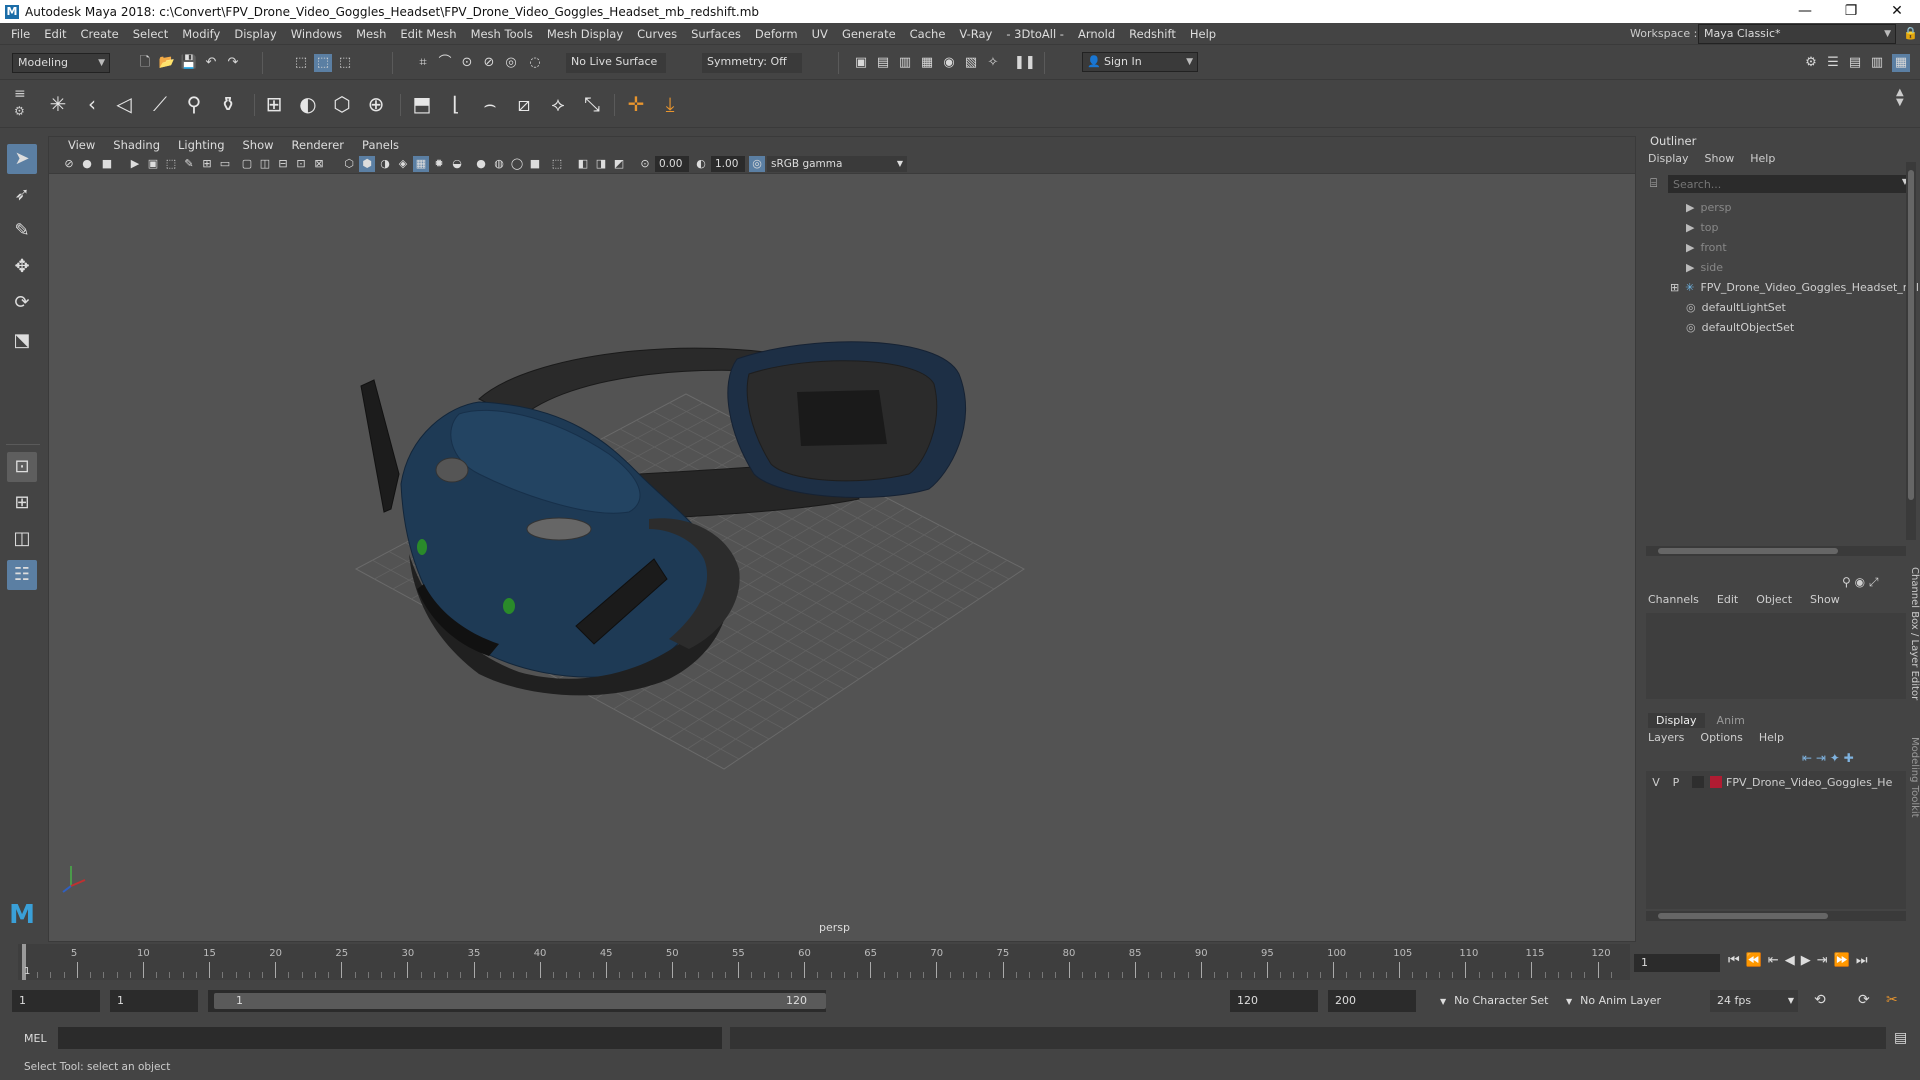 This screenshot has height=1080, width=1920. I want to click on anim-end-field: 200, so click(1372, 1001).